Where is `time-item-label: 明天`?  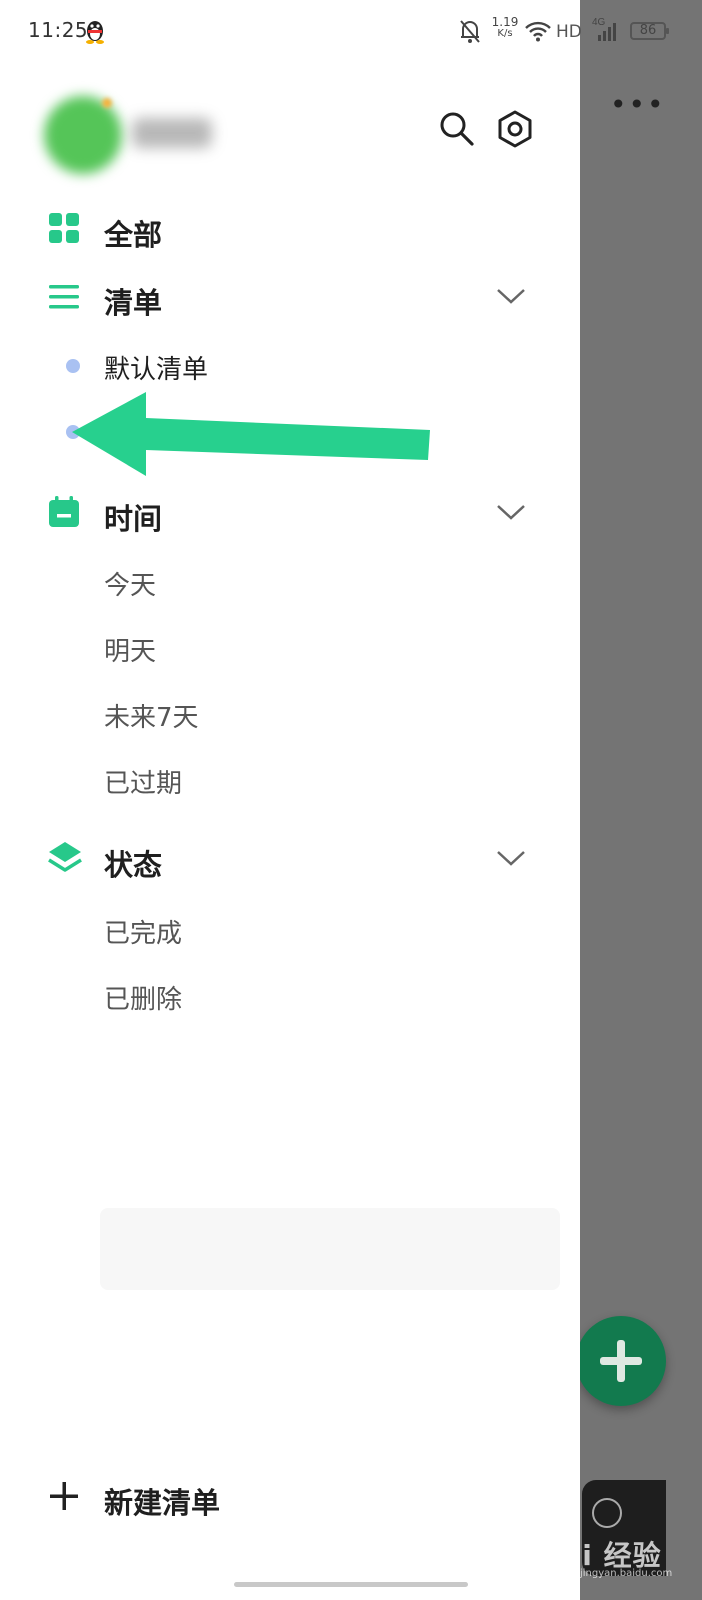
time-item-label: 明天 is located at coordinates (130, 652).